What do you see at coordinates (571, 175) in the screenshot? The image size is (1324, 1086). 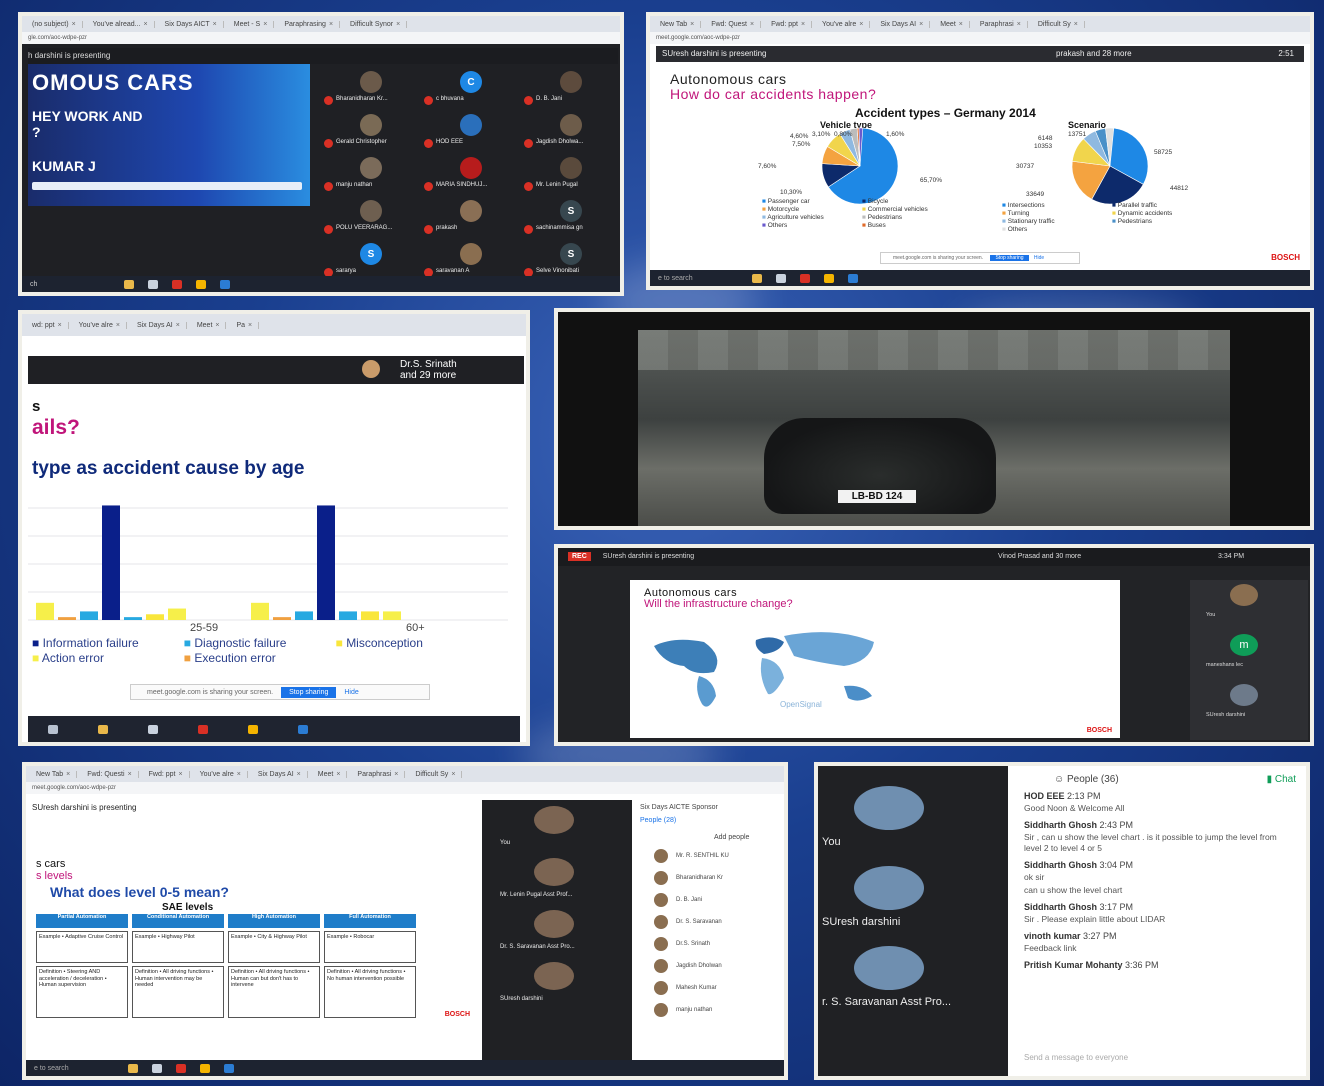 I see `participant-tile: Mr. Lenin Pugal` at bounding box center [571, 175].